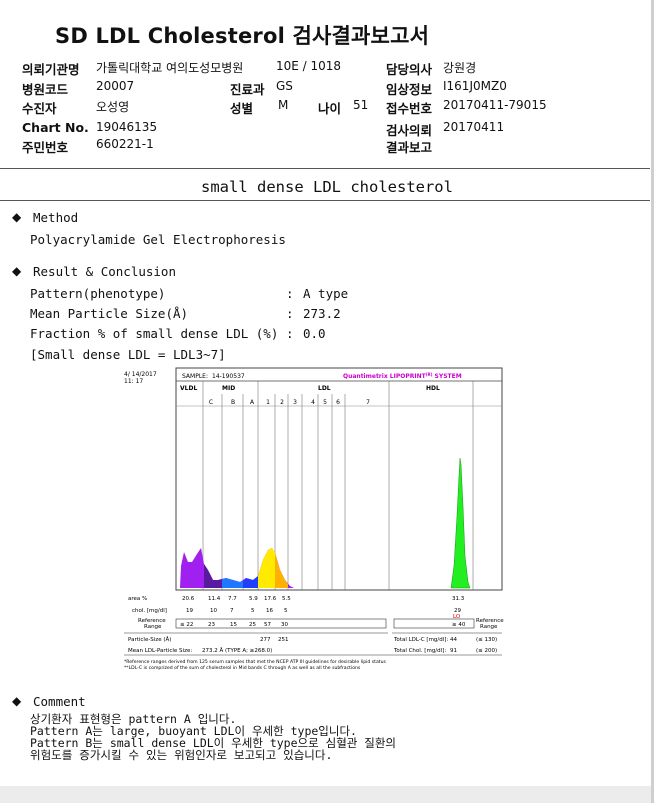 This screenshot has width=654, height=803. I want to click on hospital-code-label: 병원코드, so click(45, 89).